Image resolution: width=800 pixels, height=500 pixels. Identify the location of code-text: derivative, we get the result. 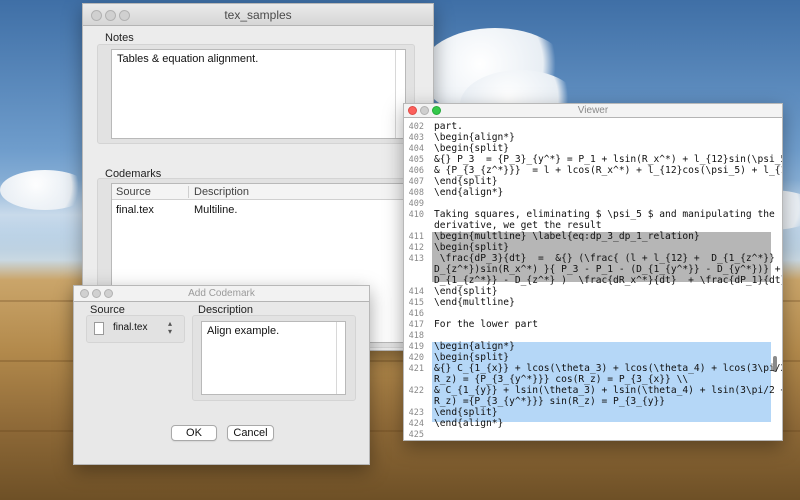
(518, 225).